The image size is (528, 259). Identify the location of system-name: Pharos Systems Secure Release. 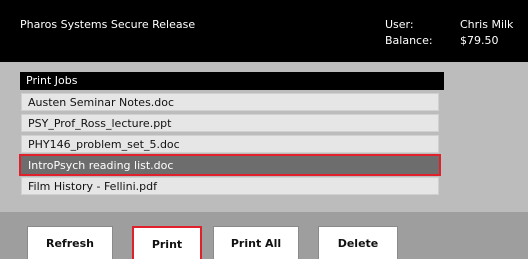
(108, 24).